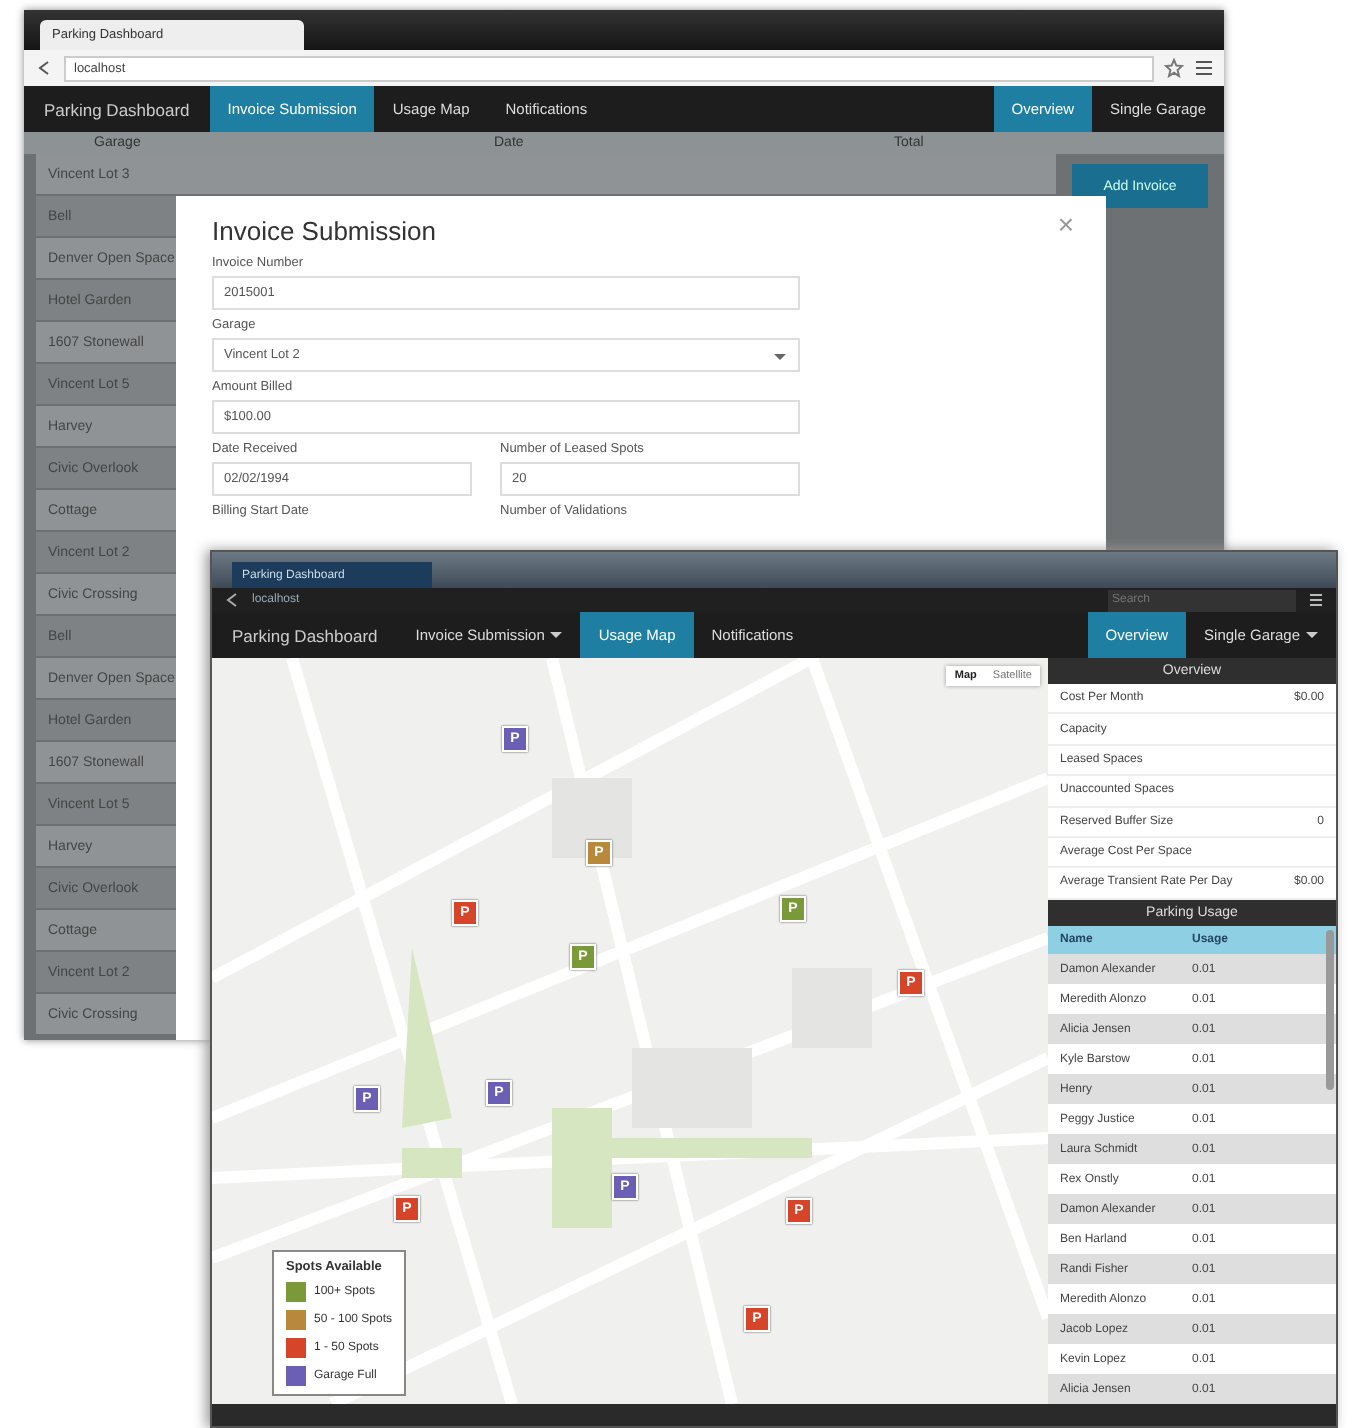 The image size is (1346, 1428). I want to click on dialog-title: Invoice Submission, so click(324, 231).